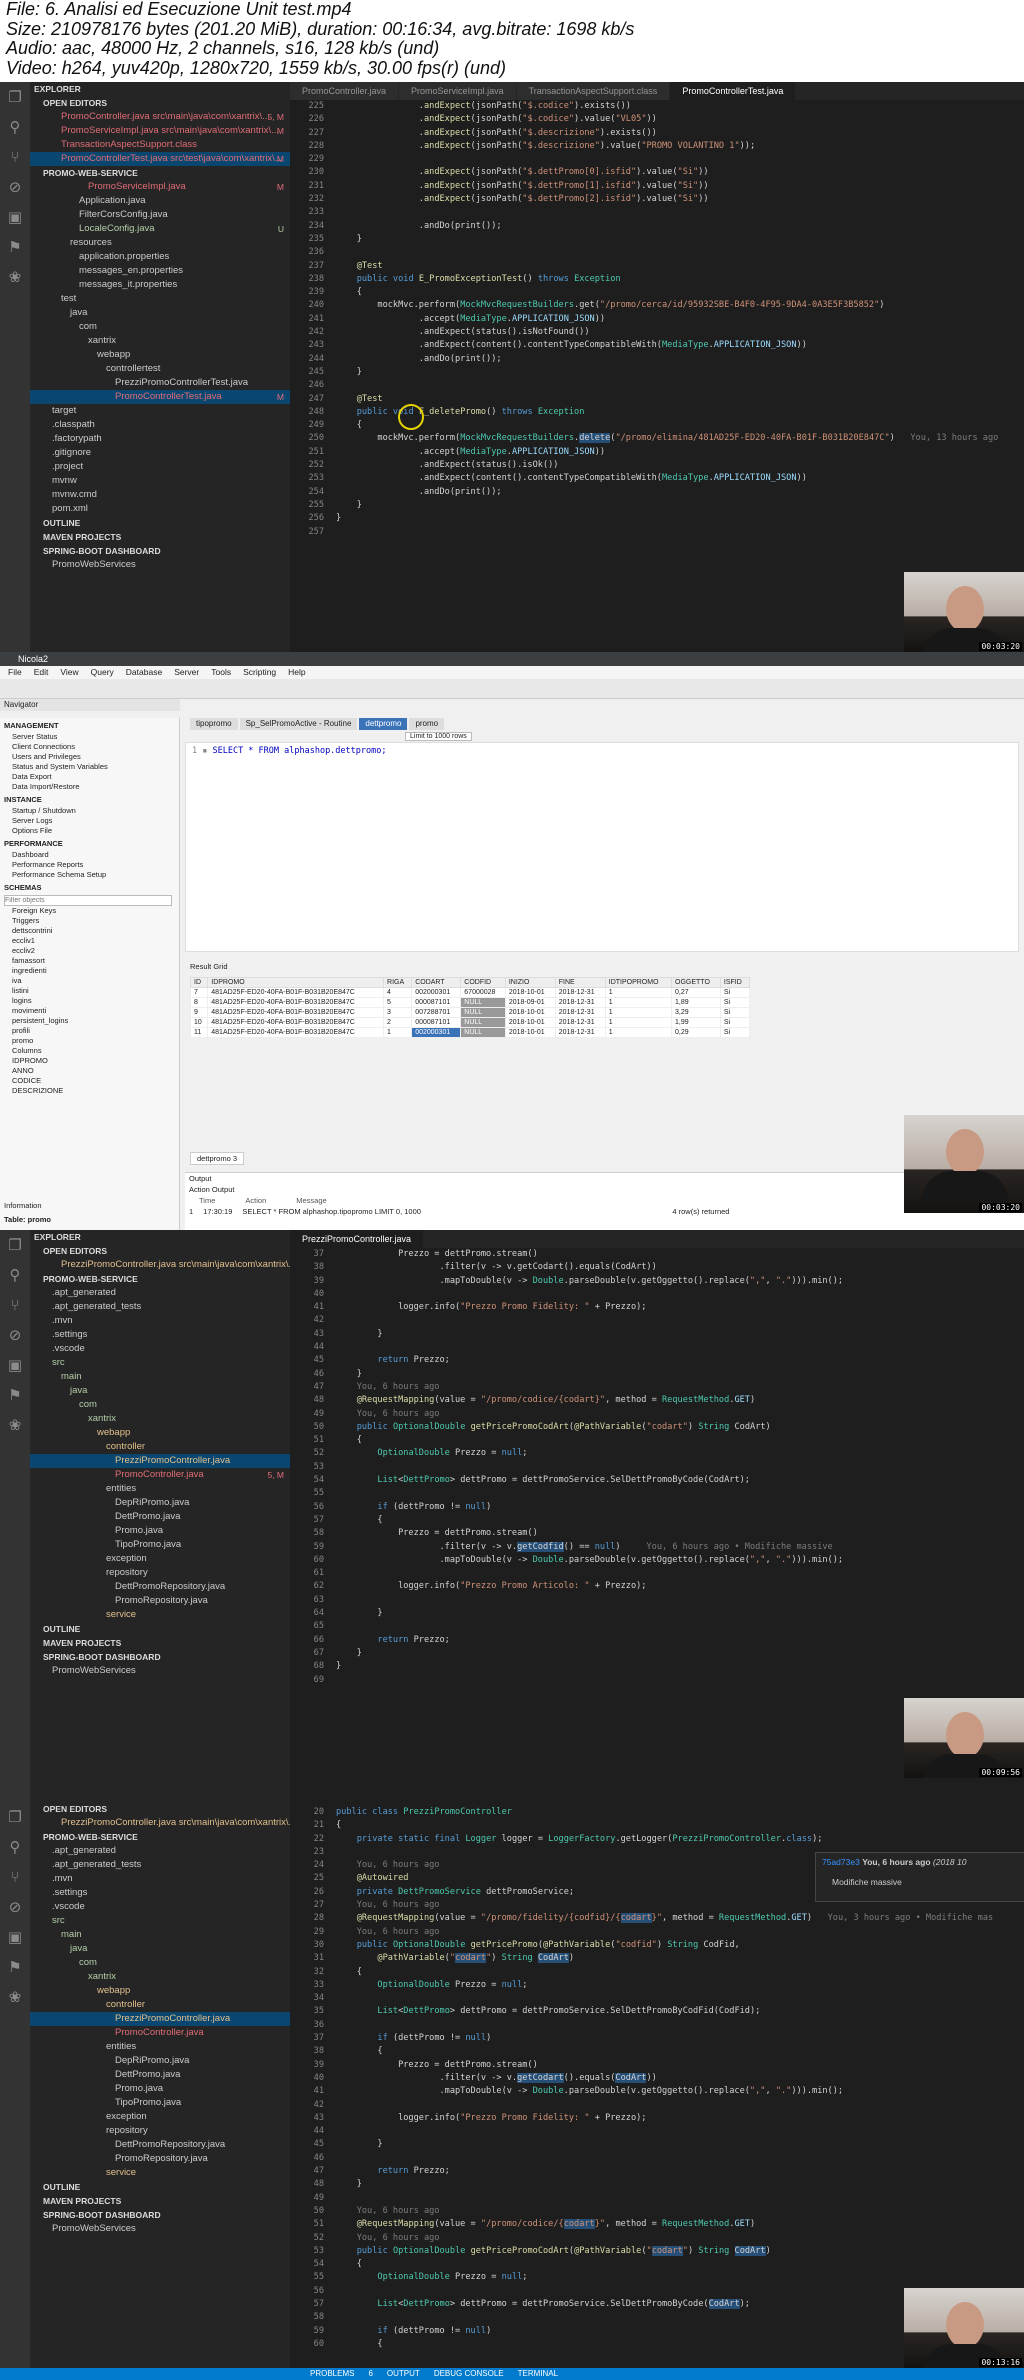  I want to click on sidebar-item: PromoController.java, so click(160, 2033).